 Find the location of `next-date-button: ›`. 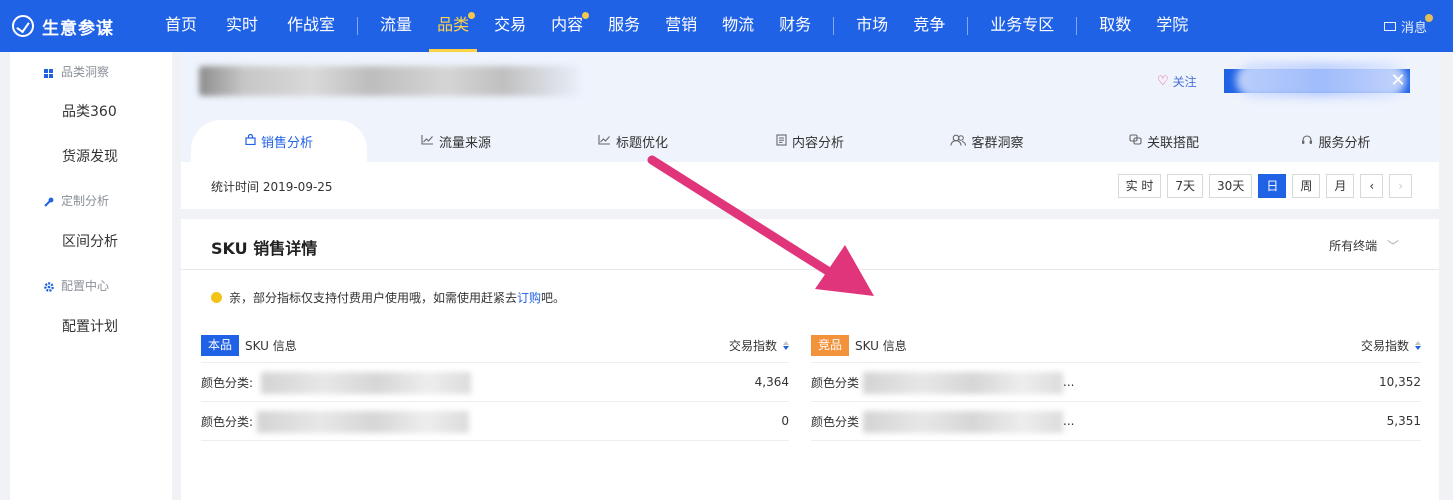

next-date-button: › is located at coordinates (1400, 186).